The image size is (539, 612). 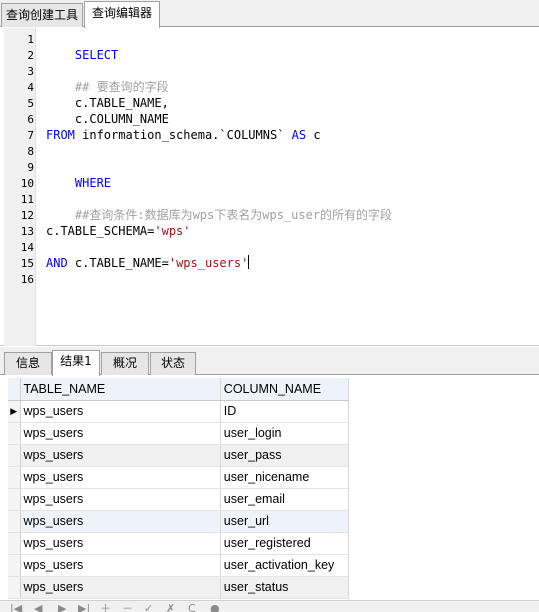 What do you see at coordinates (215, 607) in the screenshot?
I see `stop-icon: ●` at bounding box center [215, 607].